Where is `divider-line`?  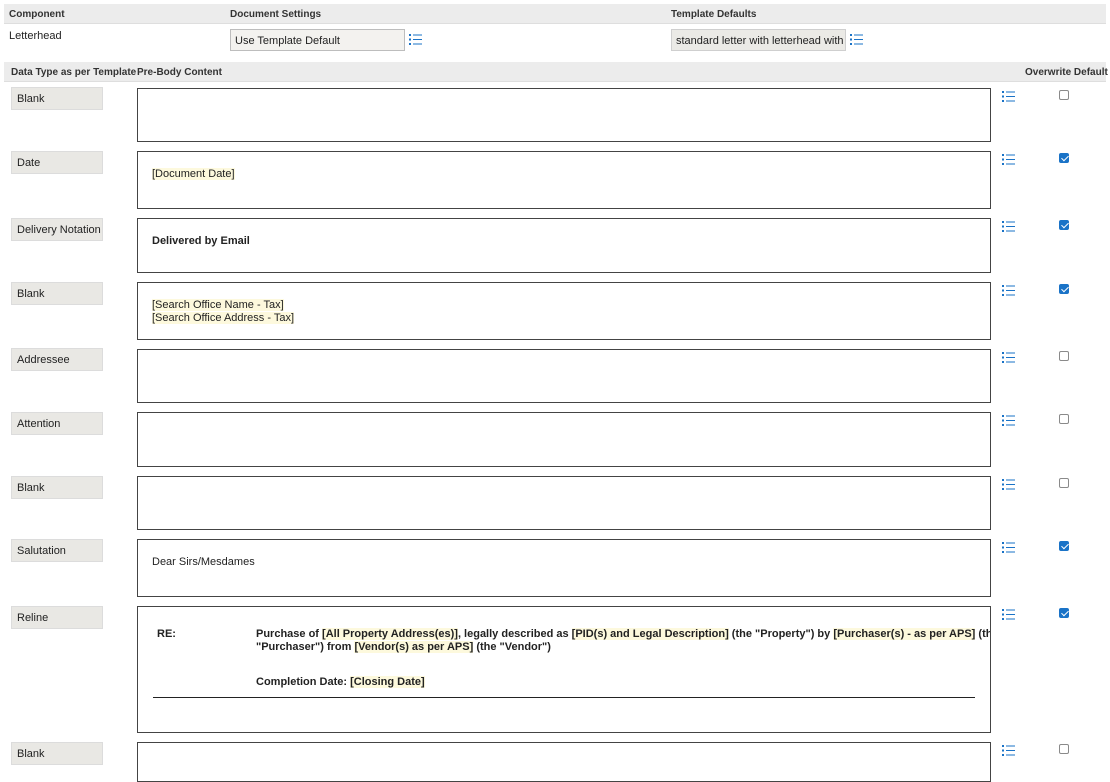
divider-line is located at coordinates (564, 697).